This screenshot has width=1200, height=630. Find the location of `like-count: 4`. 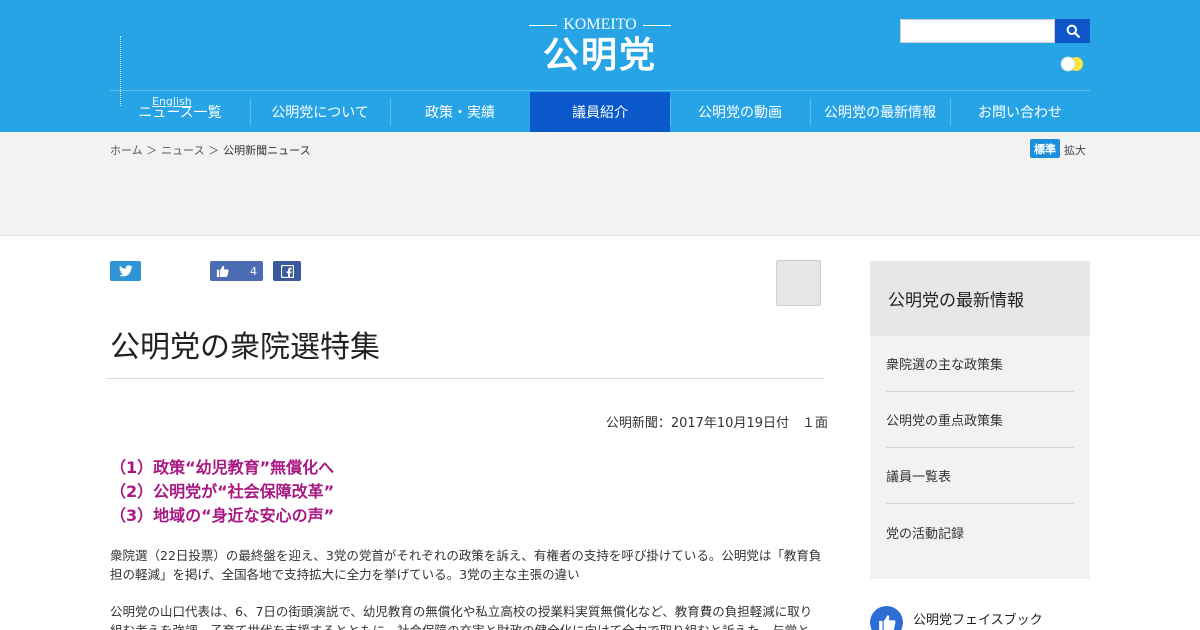

like-count: 4 is located at coordinates (253, 271).